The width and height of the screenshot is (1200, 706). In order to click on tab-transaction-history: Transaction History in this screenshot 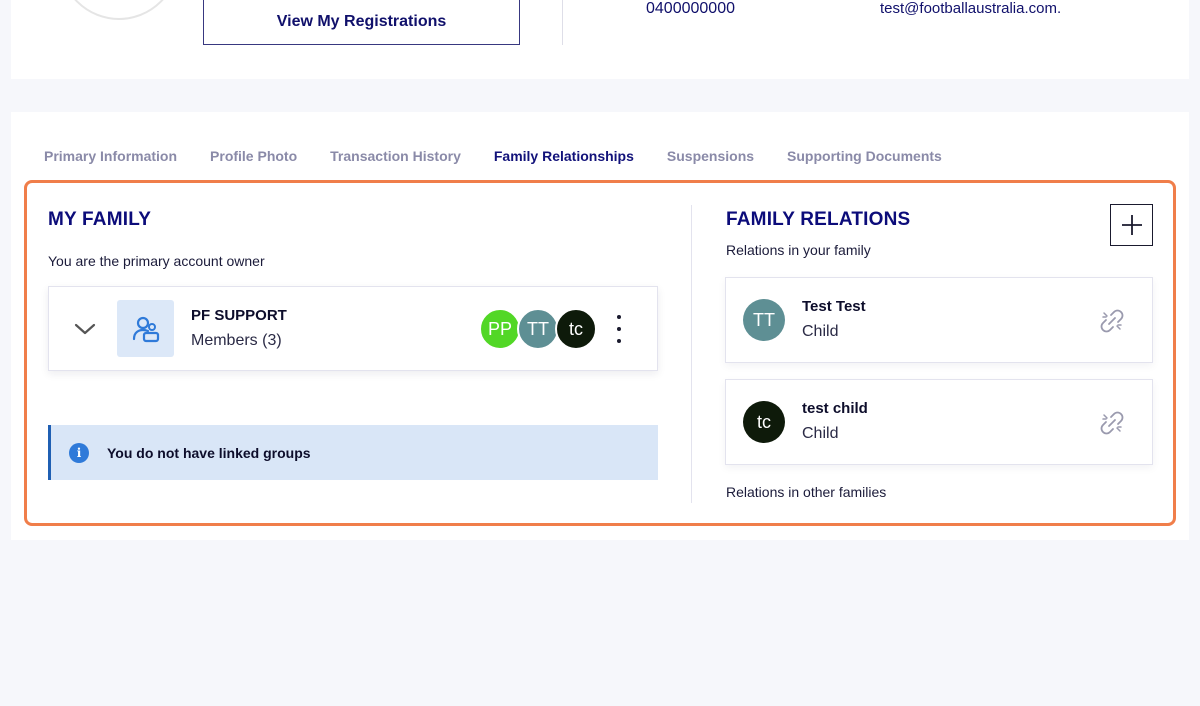, I will do `click(395, 160)`.